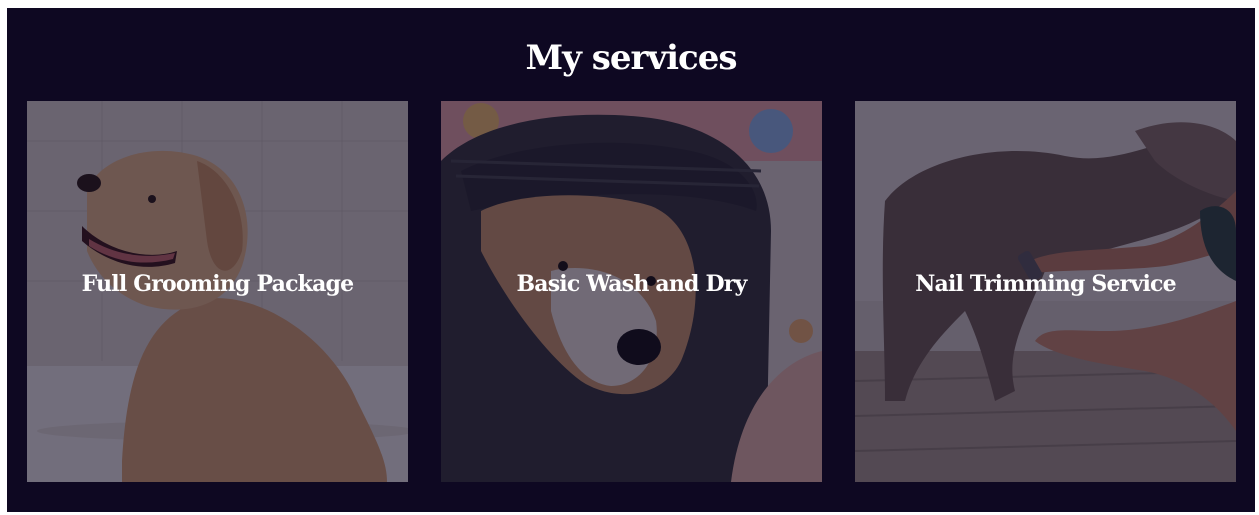  What do you see at coordinates (631, 284) in the screenshot?
I see `service-label: Basic Wash and Dry` at bounding box center [631, 284].